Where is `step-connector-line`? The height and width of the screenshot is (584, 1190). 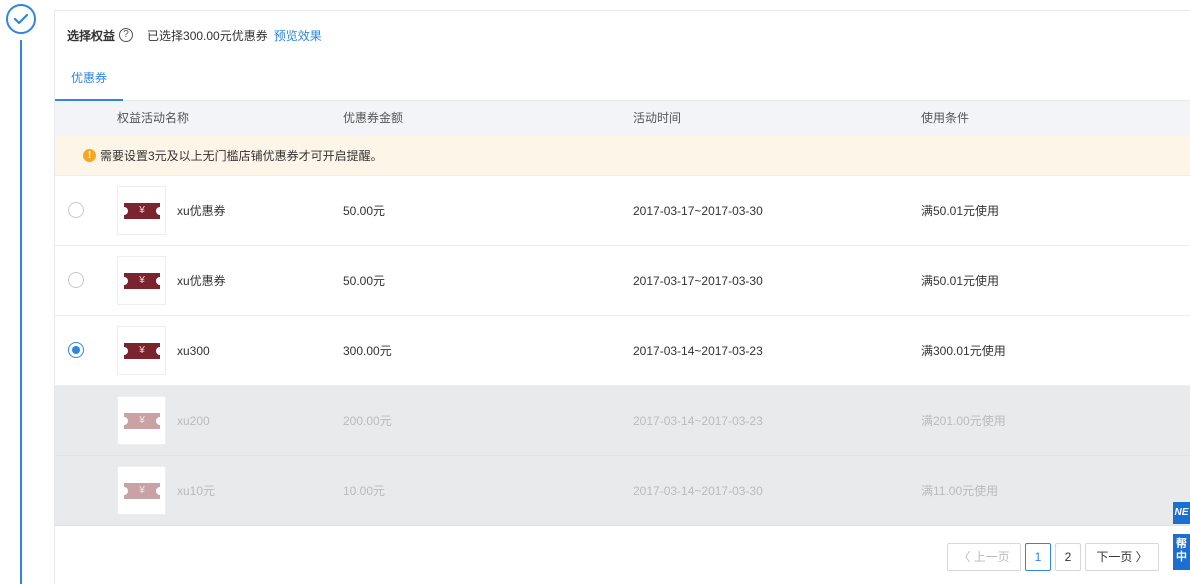
step-connector-line is located at coordinates (21, 312).